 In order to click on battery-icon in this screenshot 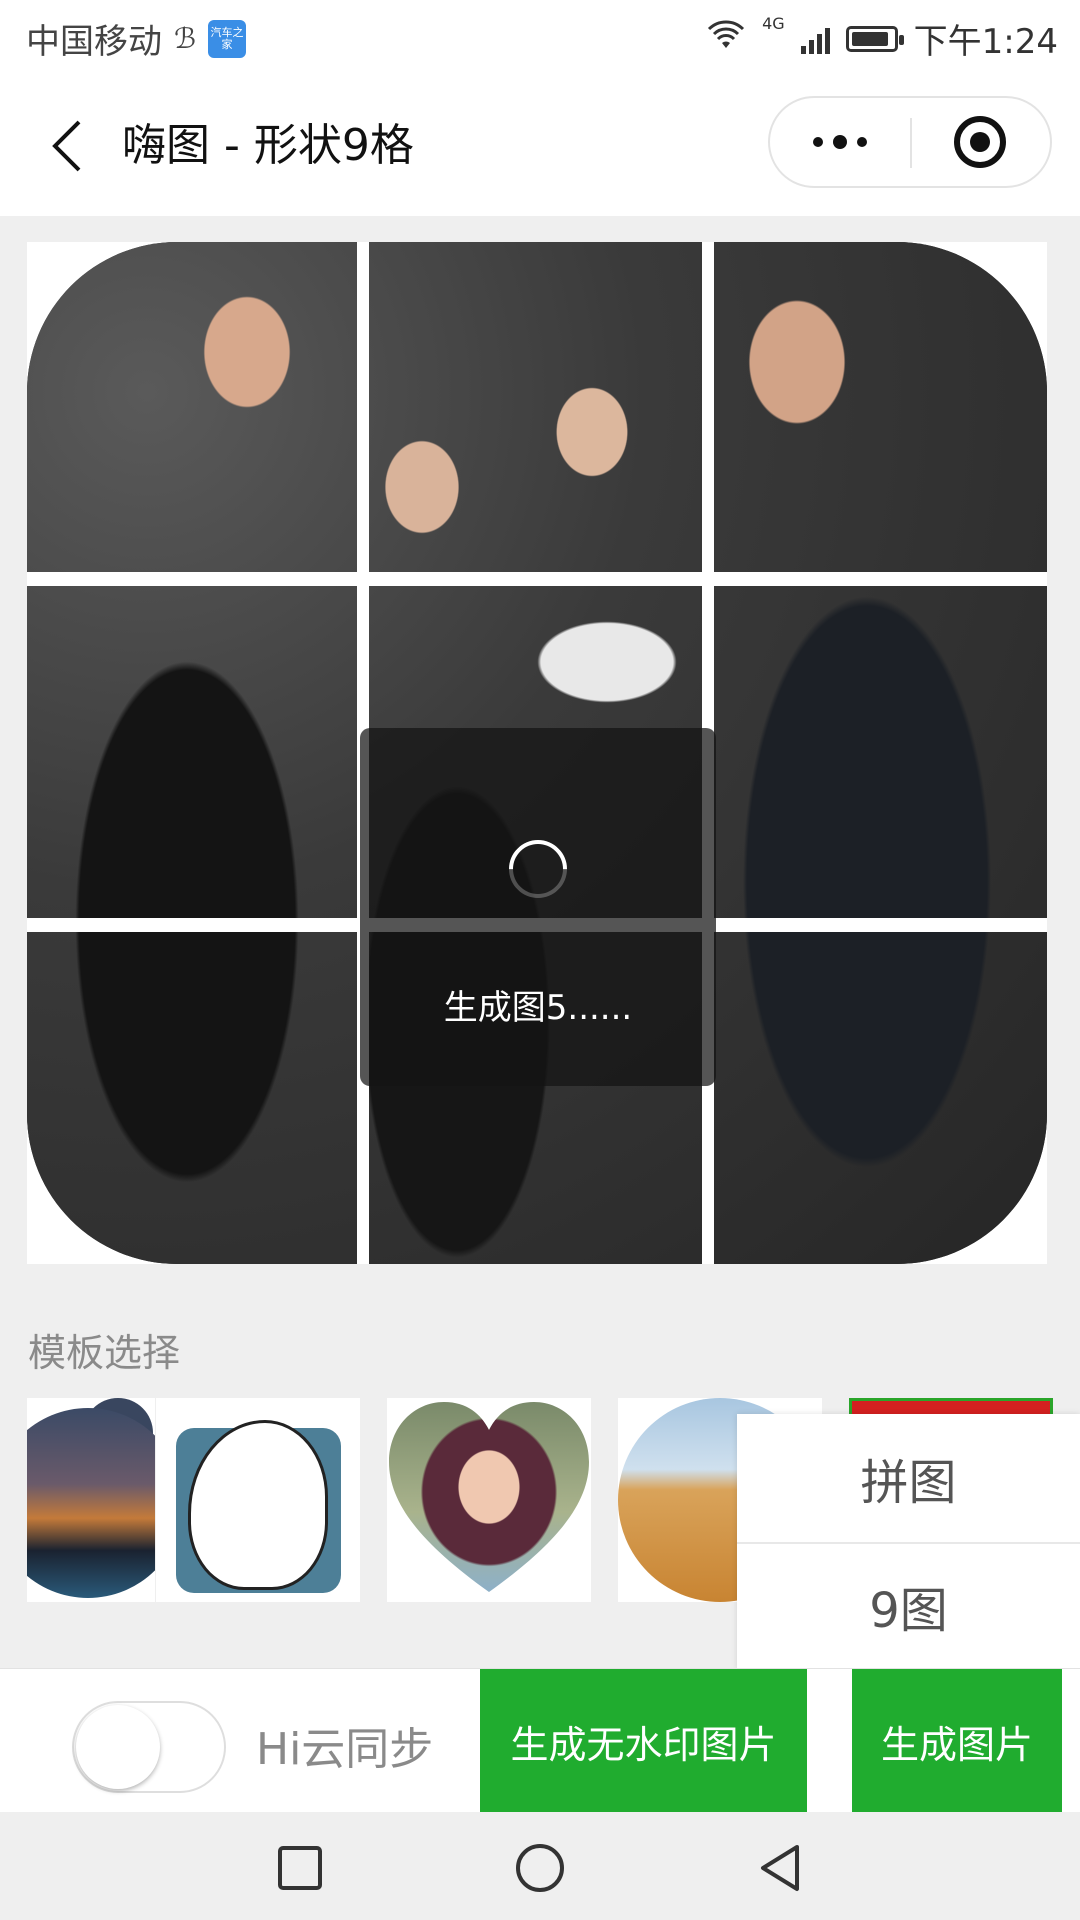, I will do `click(874, 38)`.